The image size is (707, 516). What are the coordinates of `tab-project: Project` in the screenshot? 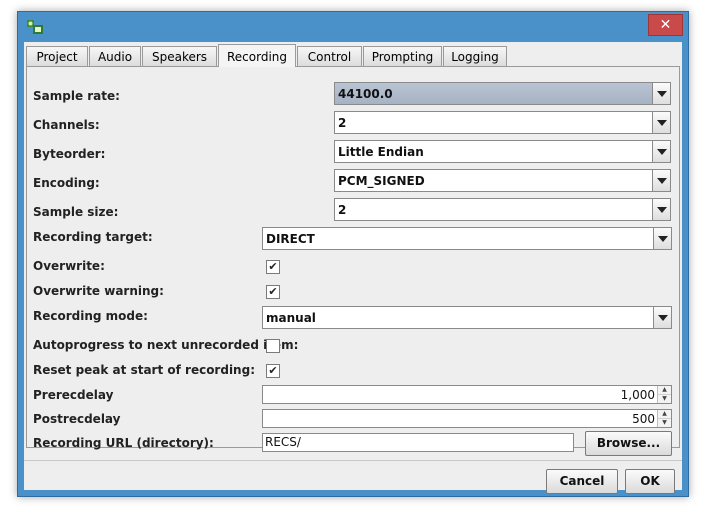 It's located at (57, 56).